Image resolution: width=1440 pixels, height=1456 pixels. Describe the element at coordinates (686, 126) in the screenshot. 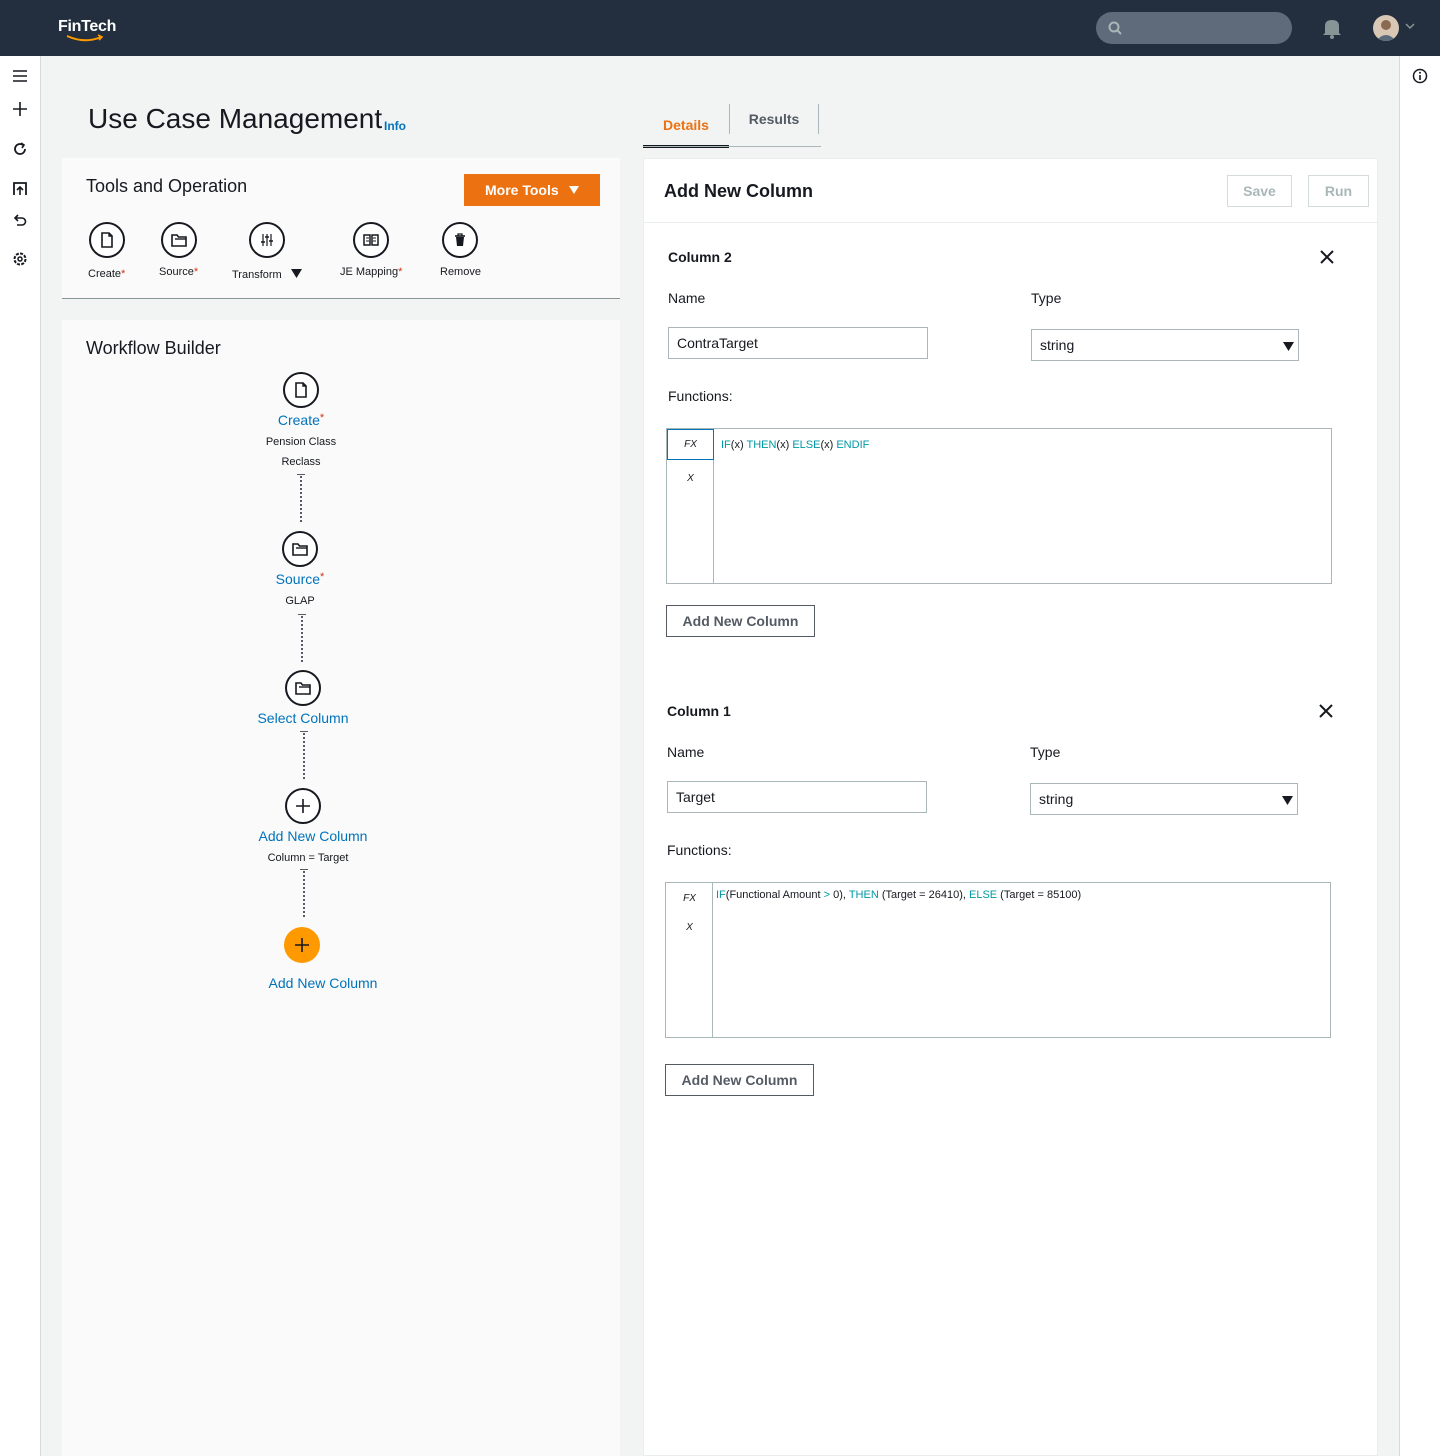

I see `tab-details: Details` at that location.